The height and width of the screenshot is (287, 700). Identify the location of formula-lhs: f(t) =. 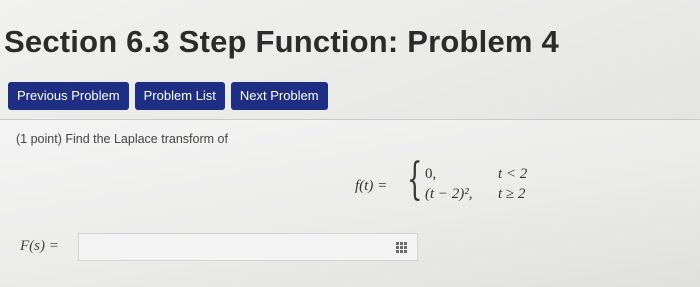
(371, 186).